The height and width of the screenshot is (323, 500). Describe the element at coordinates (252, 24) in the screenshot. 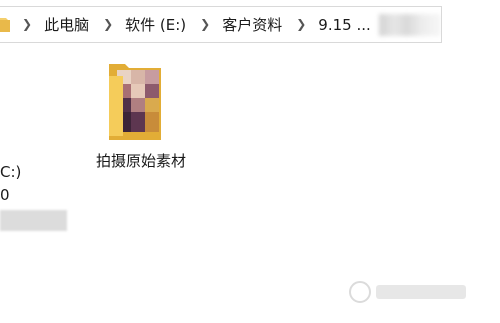

I see `breadcrumb-customer-data: 客户资料` at that location.